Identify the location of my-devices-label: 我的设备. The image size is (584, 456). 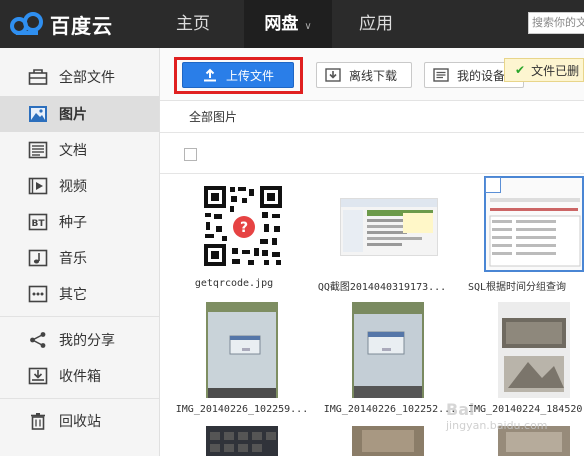
(481, 75).